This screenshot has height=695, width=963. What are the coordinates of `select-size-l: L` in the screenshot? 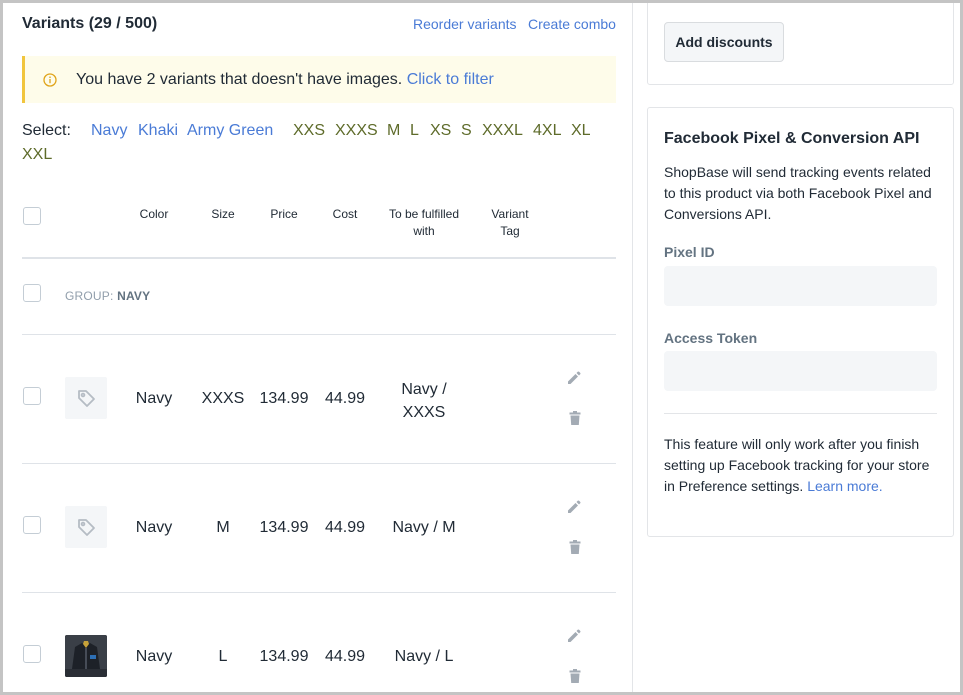 It's located at (414, 131).